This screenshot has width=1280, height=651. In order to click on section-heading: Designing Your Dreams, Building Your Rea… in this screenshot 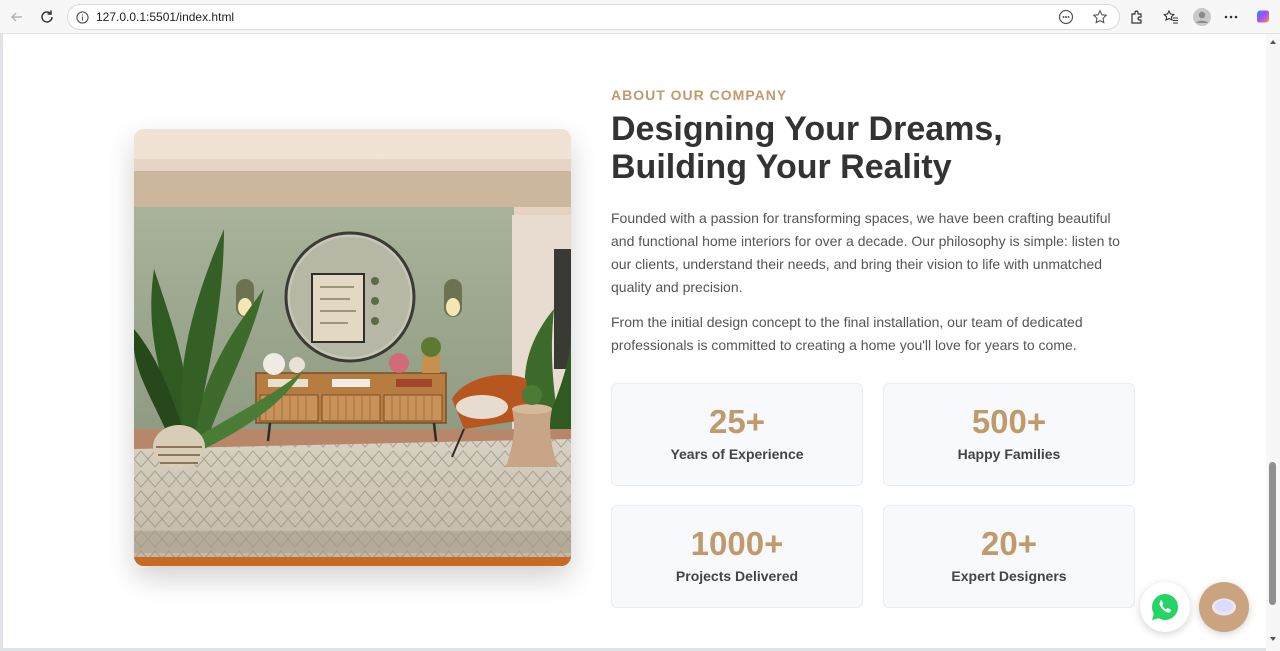, I will do `click(807, 148)`.